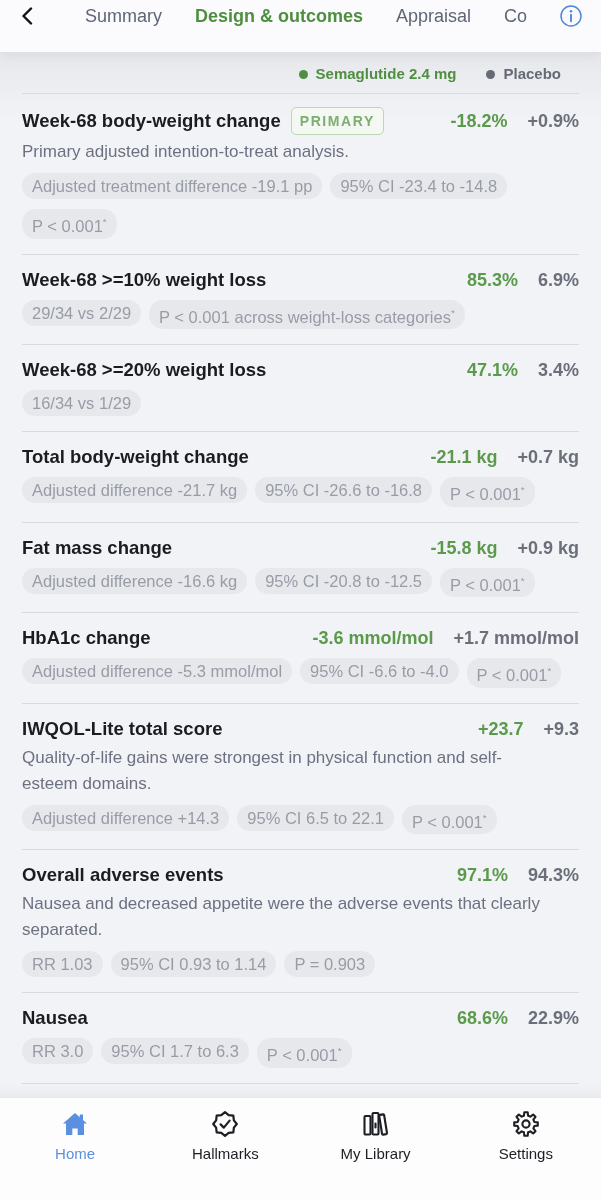 This screenshot has width=601, height=1200. I want to click on treatment-value: 47.1%, so click(492, 370).